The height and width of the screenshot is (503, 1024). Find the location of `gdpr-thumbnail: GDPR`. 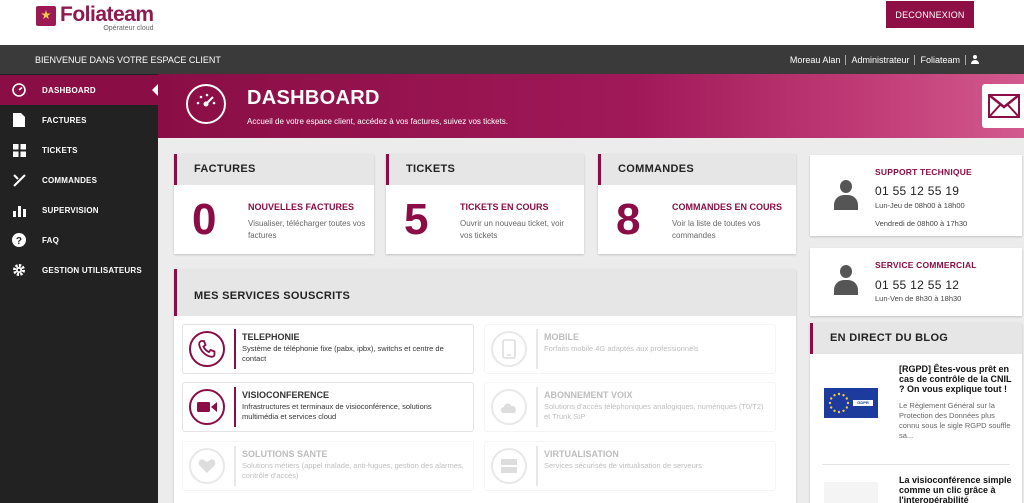

gdpr-thumbnail: GDPR is located at coordinates (851, 403).